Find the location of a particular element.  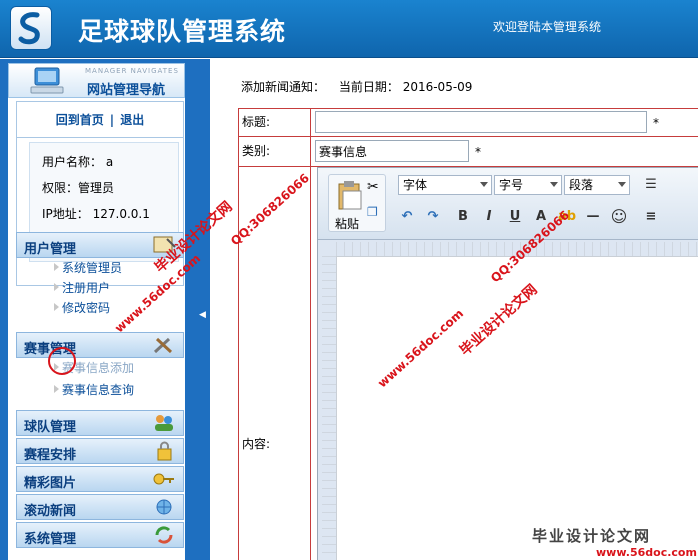

clipboard-icon is located at coordinates (350, 195).